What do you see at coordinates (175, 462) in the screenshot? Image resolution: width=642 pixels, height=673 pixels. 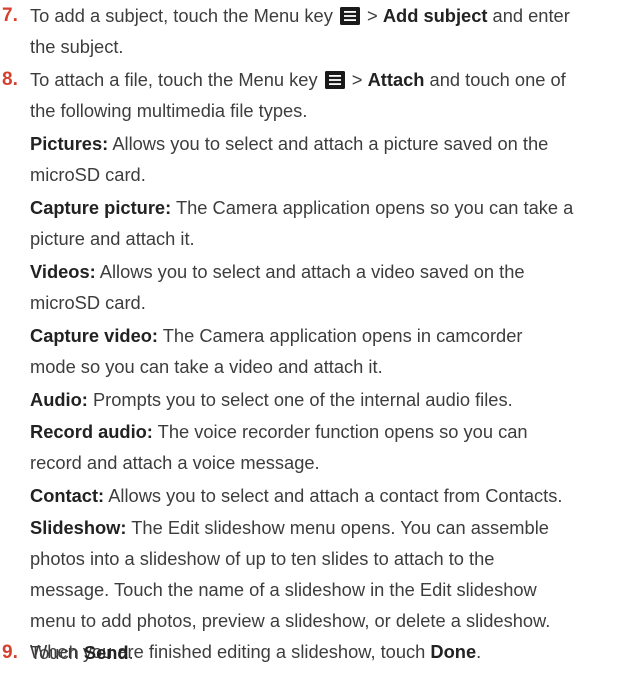 I see `file-type-description: record and attach a voice message.` at bounding box center [175, 462].